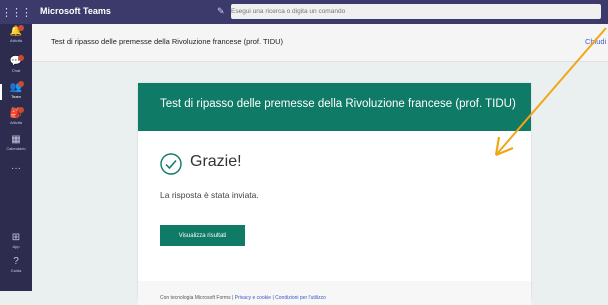 Image resolution: width=608 pixels, height=305 pixels. I want to click on top-bar: ⋮⋮⋮ Microsoft Teams ✎, so click(304, 12).